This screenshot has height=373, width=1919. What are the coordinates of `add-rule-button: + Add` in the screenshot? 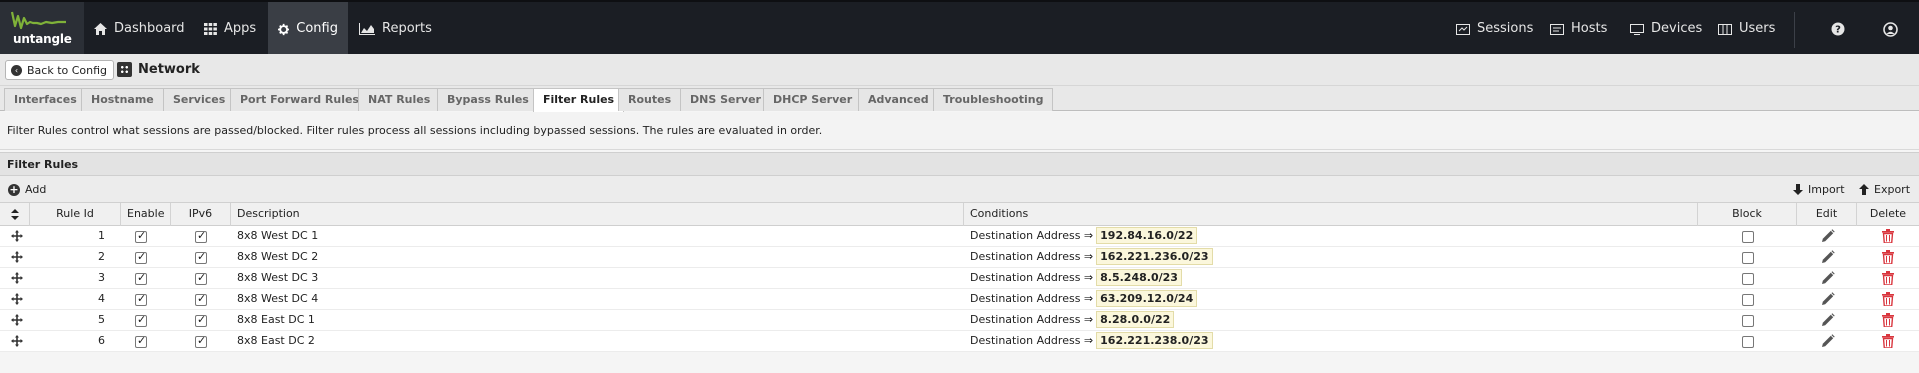 It's located at (27, 189).